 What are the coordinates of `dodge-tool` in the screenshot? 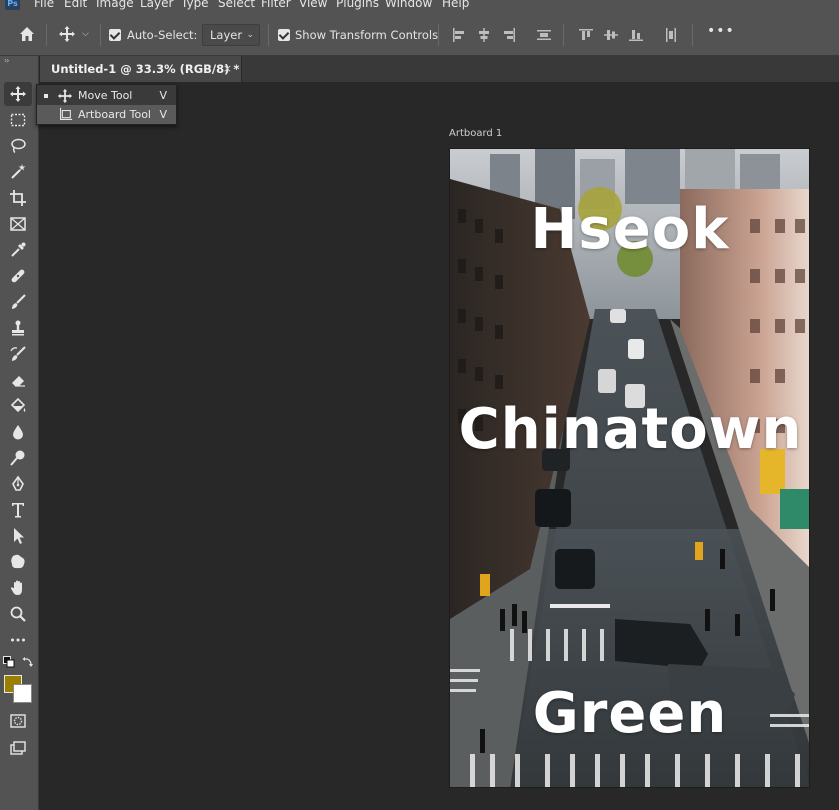 It's located at (18, 458).